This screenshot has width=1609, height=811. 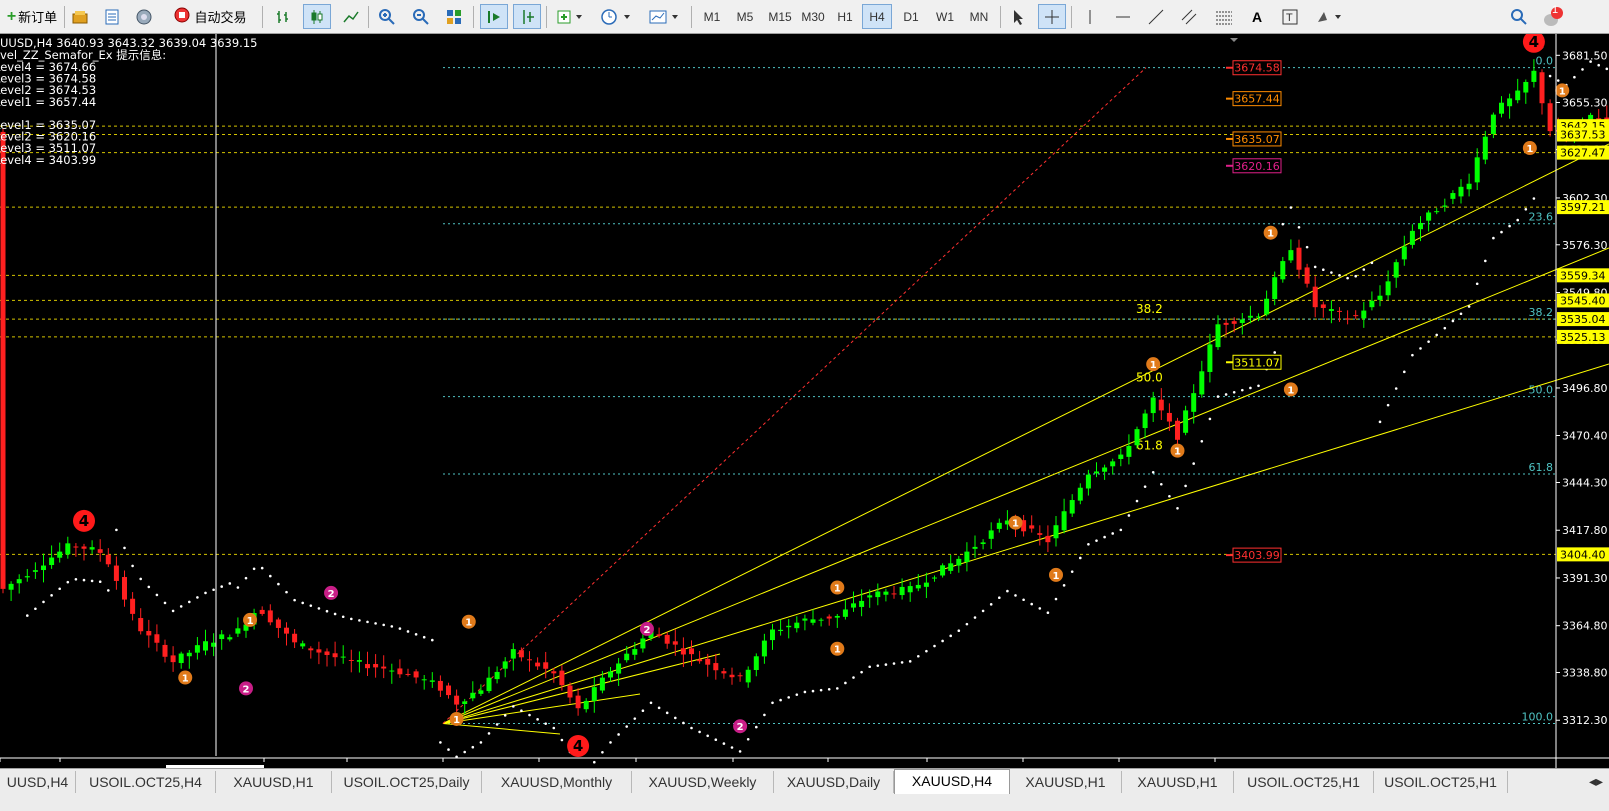 I want to click on candlestick-chart-icon, so click(x=317, y=16).